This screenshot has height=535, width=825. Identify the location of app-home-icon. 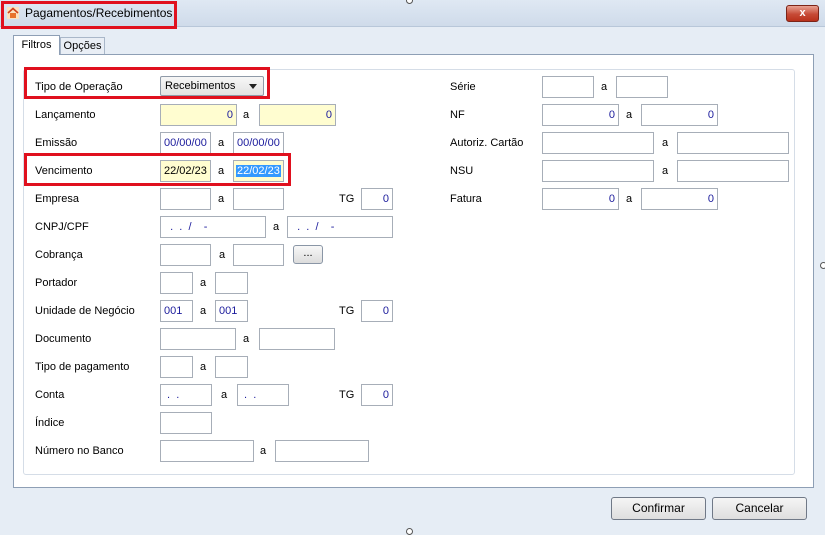
(13, 13).